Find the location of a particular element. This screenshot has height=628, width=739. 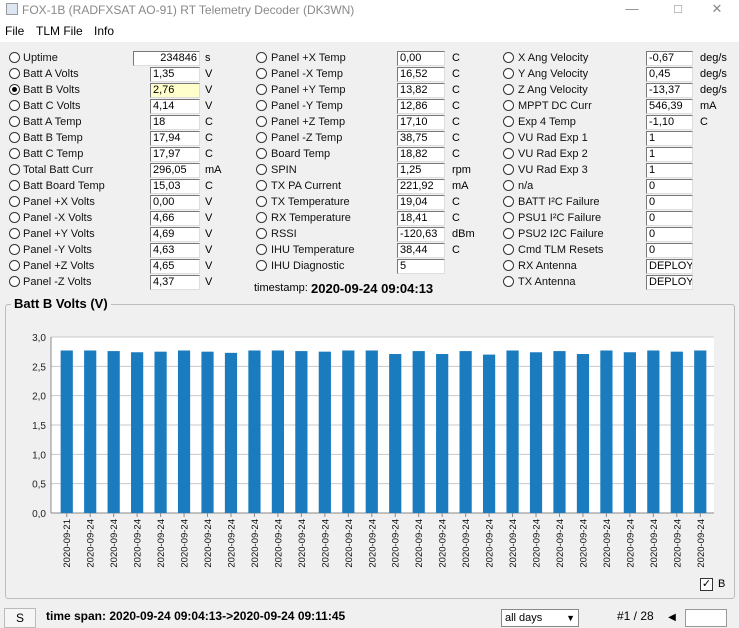

radio-y-ang-velocity is located at coordinates (508, 73).